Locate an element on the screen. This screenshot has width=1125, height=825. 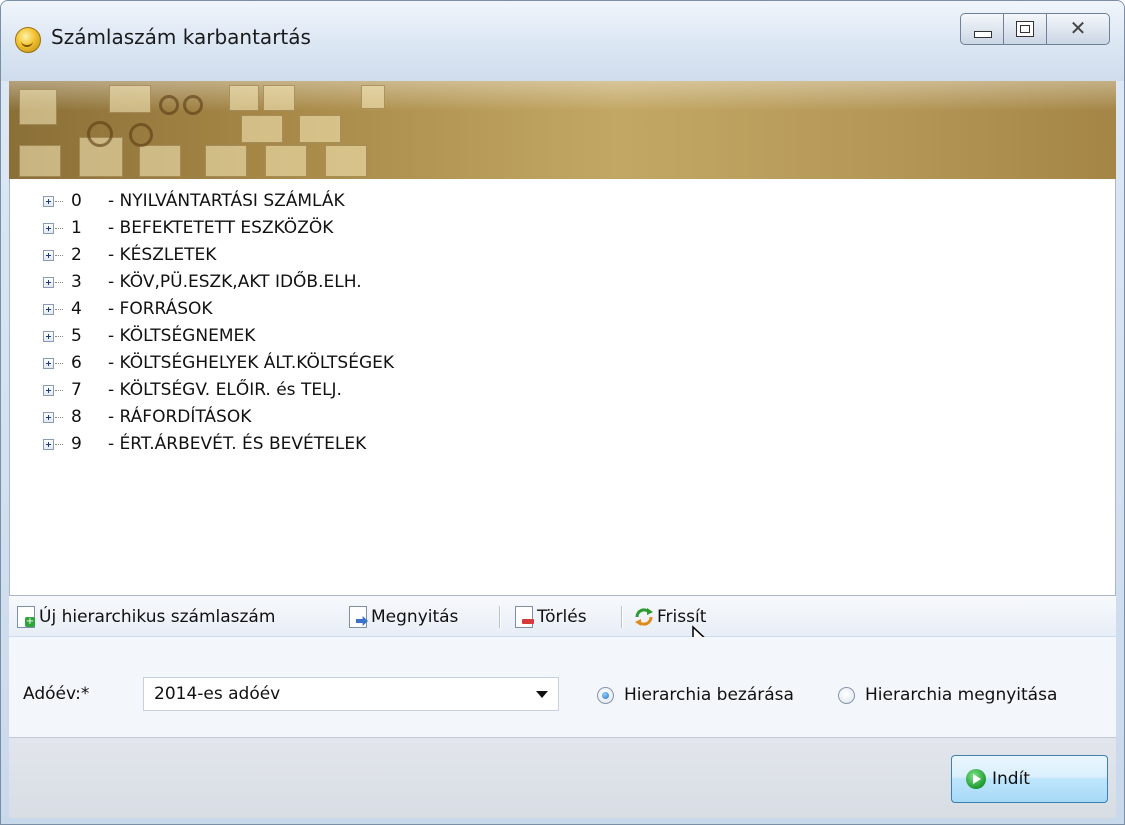
play-icon is located at coordinates (976, 779).